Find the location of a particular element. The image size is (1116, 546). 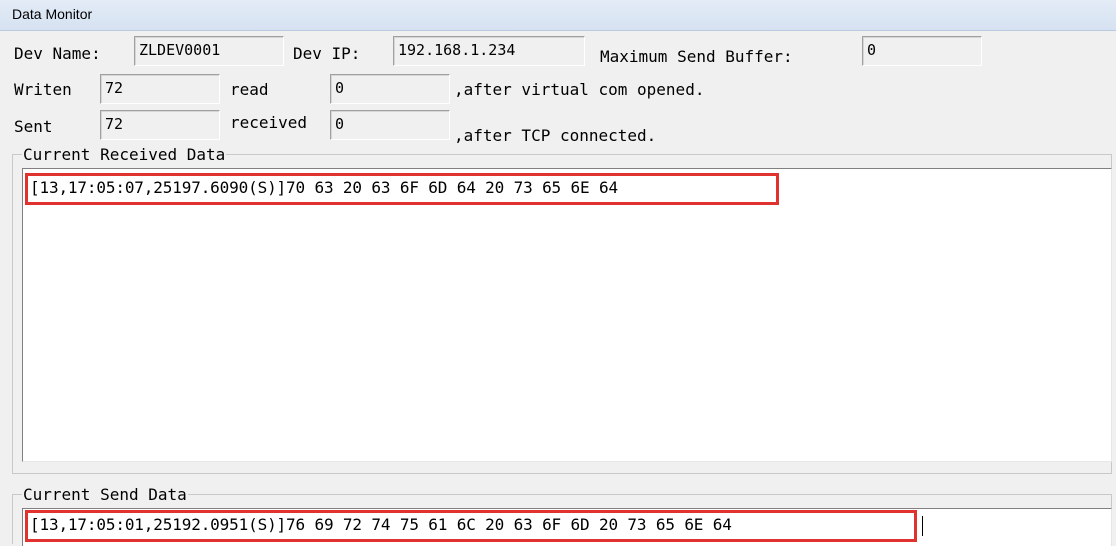

received-label: received is located at coordinates (269, 122).